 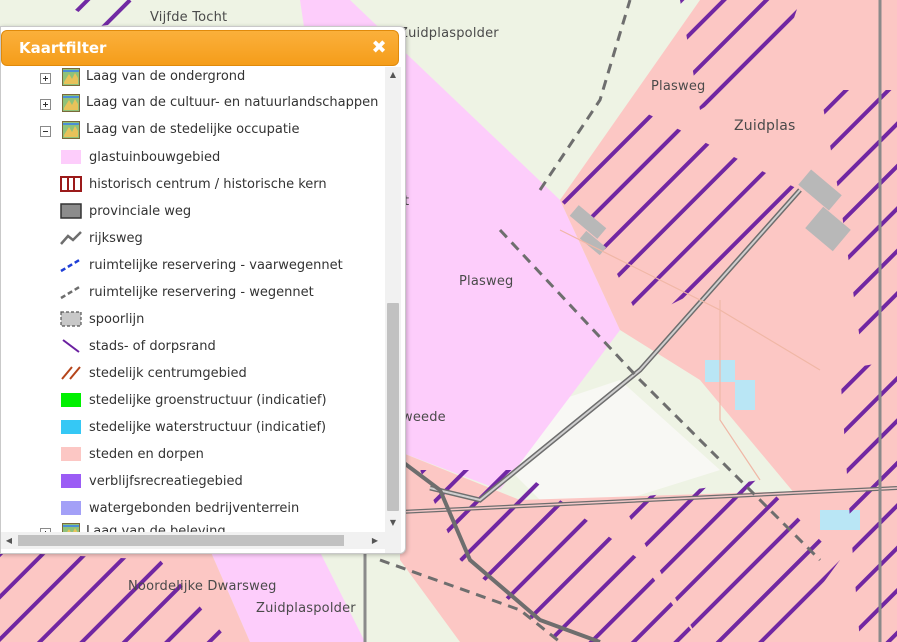 What do you see at coordinates (194, 508) in the screenshot?
I see `legend-item-label: watergebonden bedrijventerrein` at bounding box center [194, 508].